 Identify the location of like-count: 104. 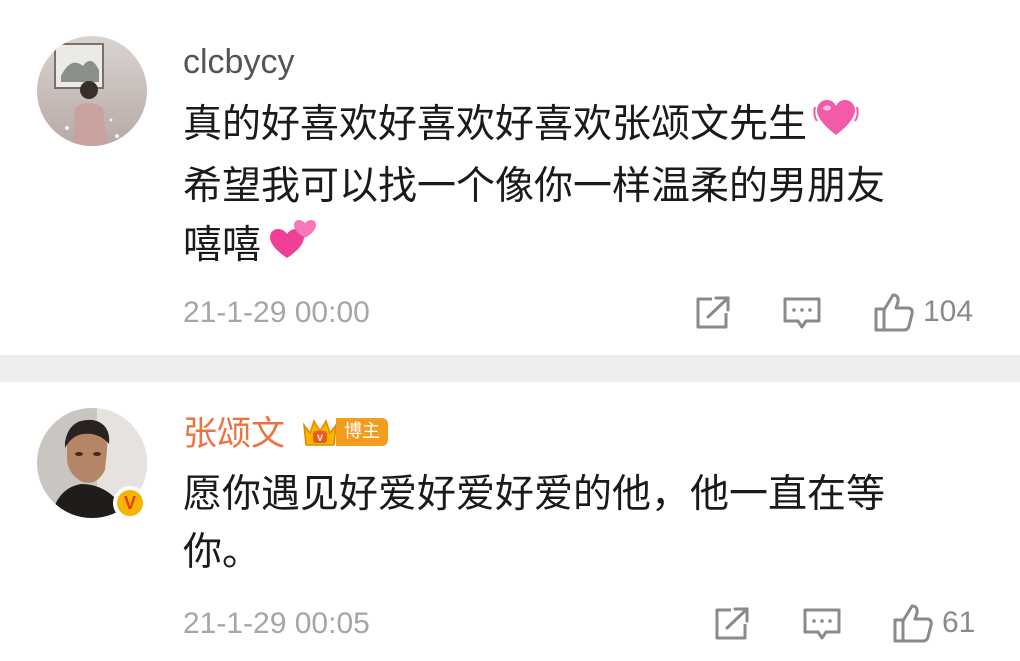
(948, 311).